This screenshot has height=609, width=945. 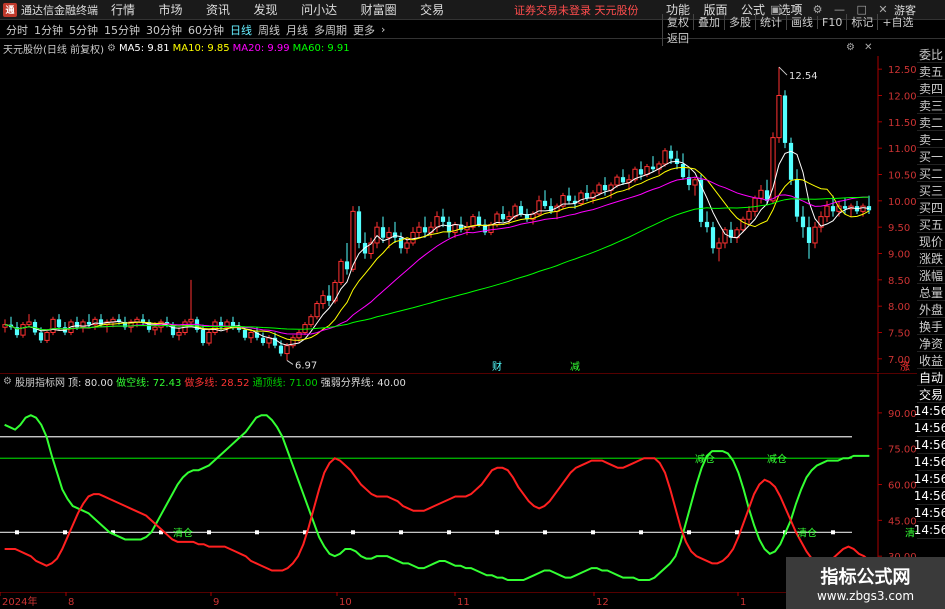 I want to click on close-icon: ✕, so click(x=868, y=47).